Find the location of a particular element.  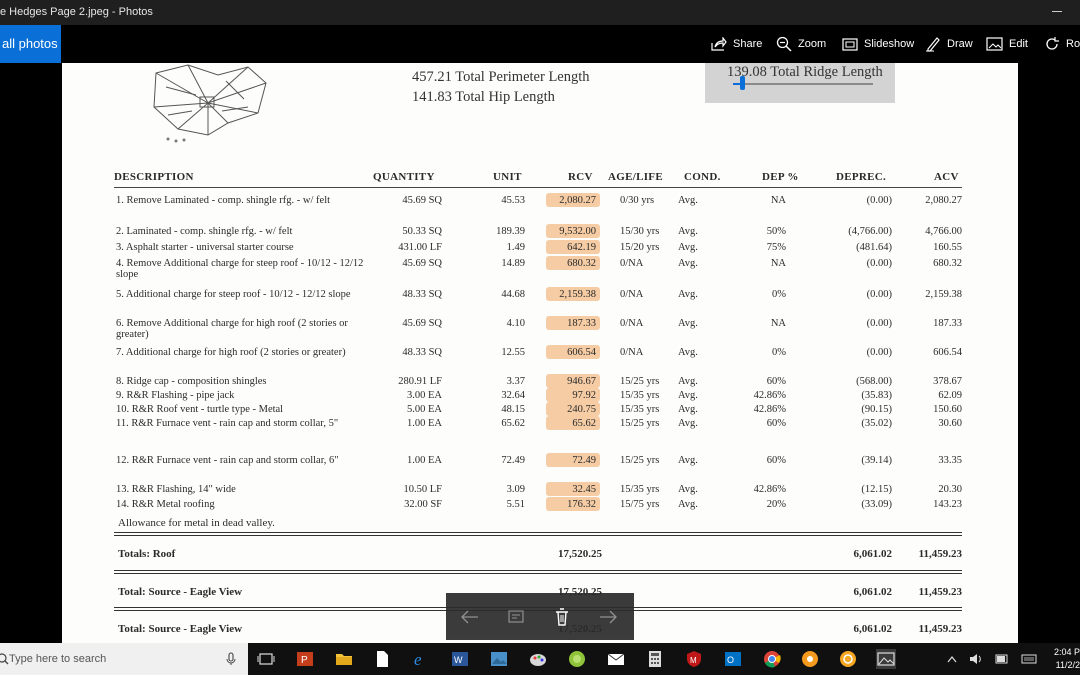

orange-app-icon is located at coordinates (810, 659).